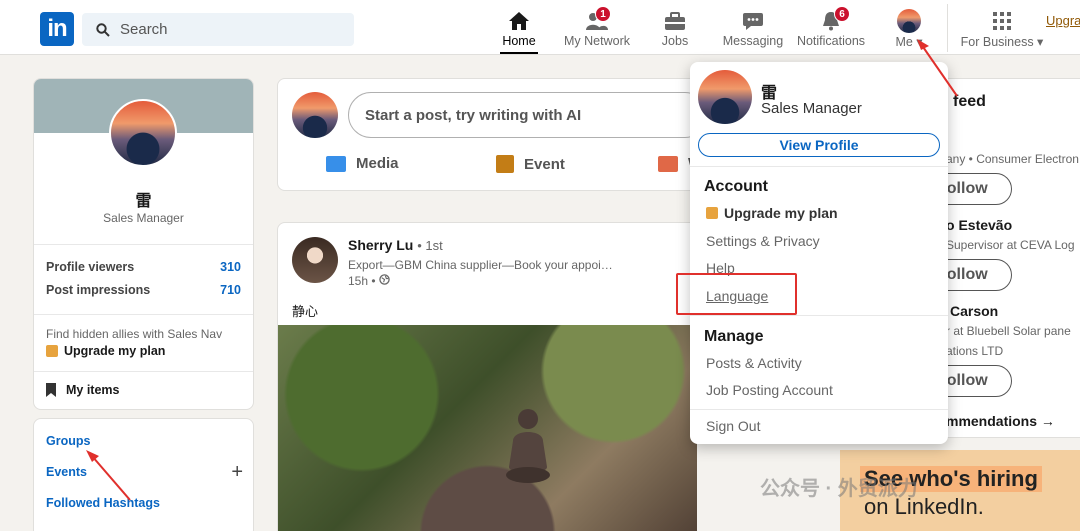 The image size is (1080, 531). I want to click on job-posting-account-menu-item: Job Posting Account, so click(769, 390).